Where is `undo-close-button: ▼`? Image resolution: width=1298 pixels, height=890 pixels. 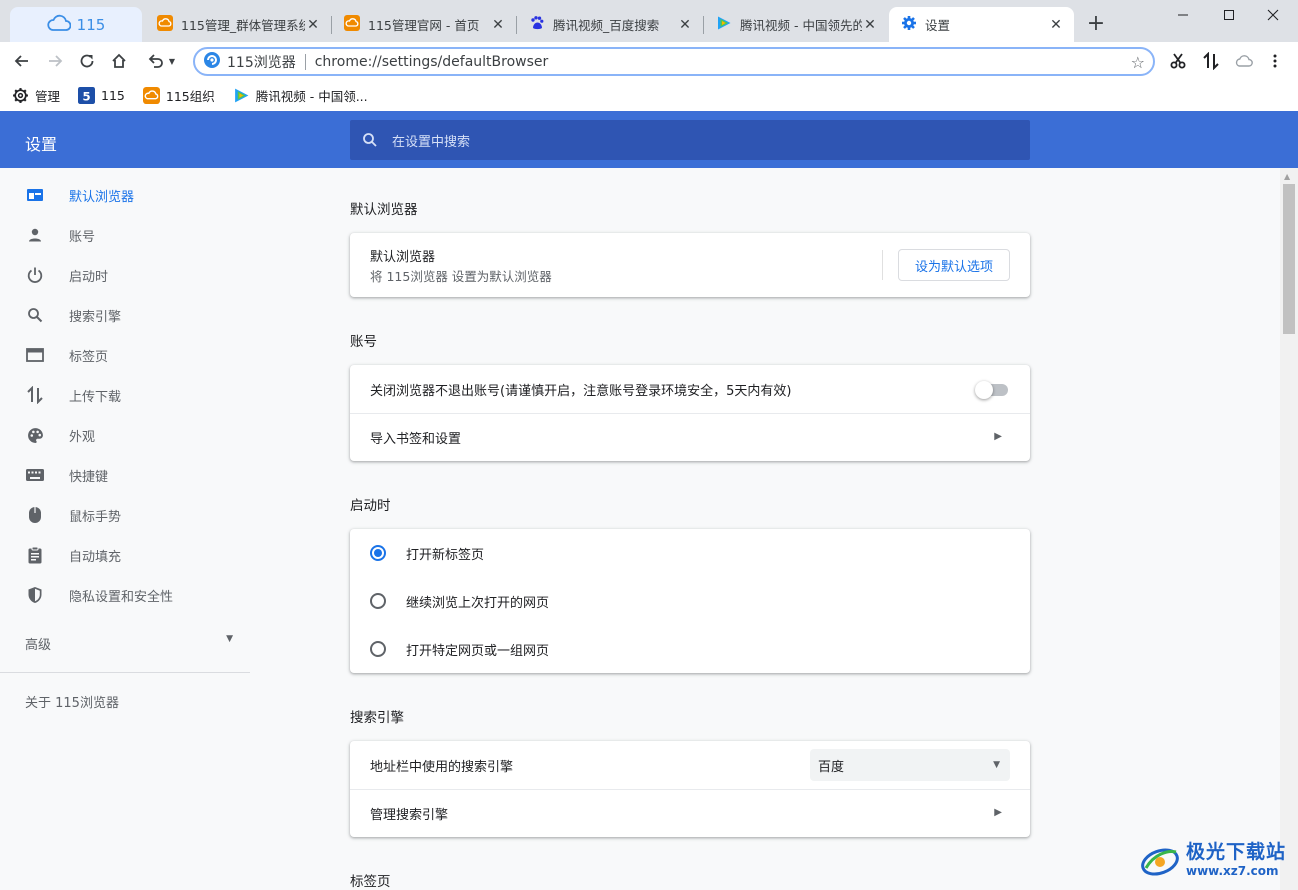
undo-close-button: ▼ is located at coordinates (161, 61).